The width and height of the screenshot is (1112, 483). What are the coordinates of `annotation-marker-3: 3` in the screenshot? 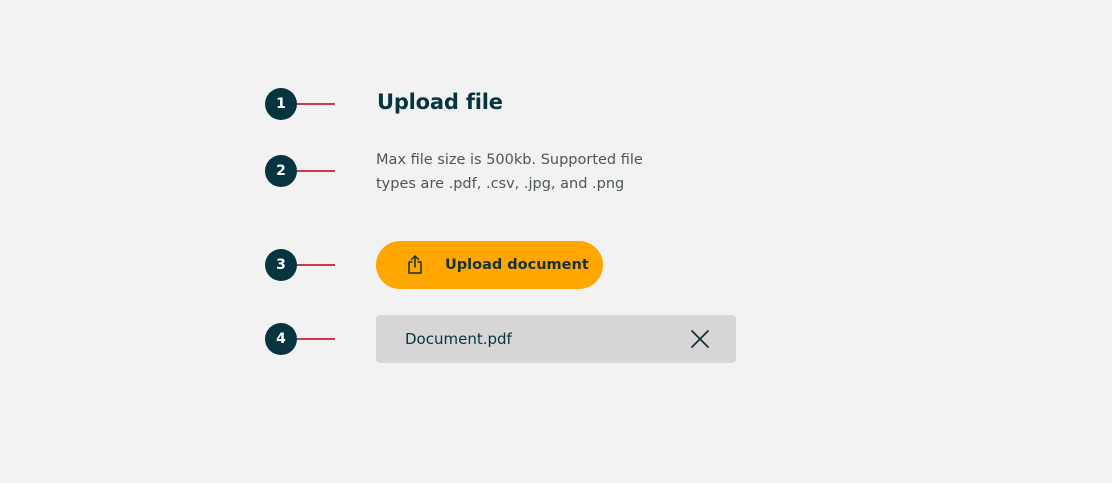 It's located at (281, 265).